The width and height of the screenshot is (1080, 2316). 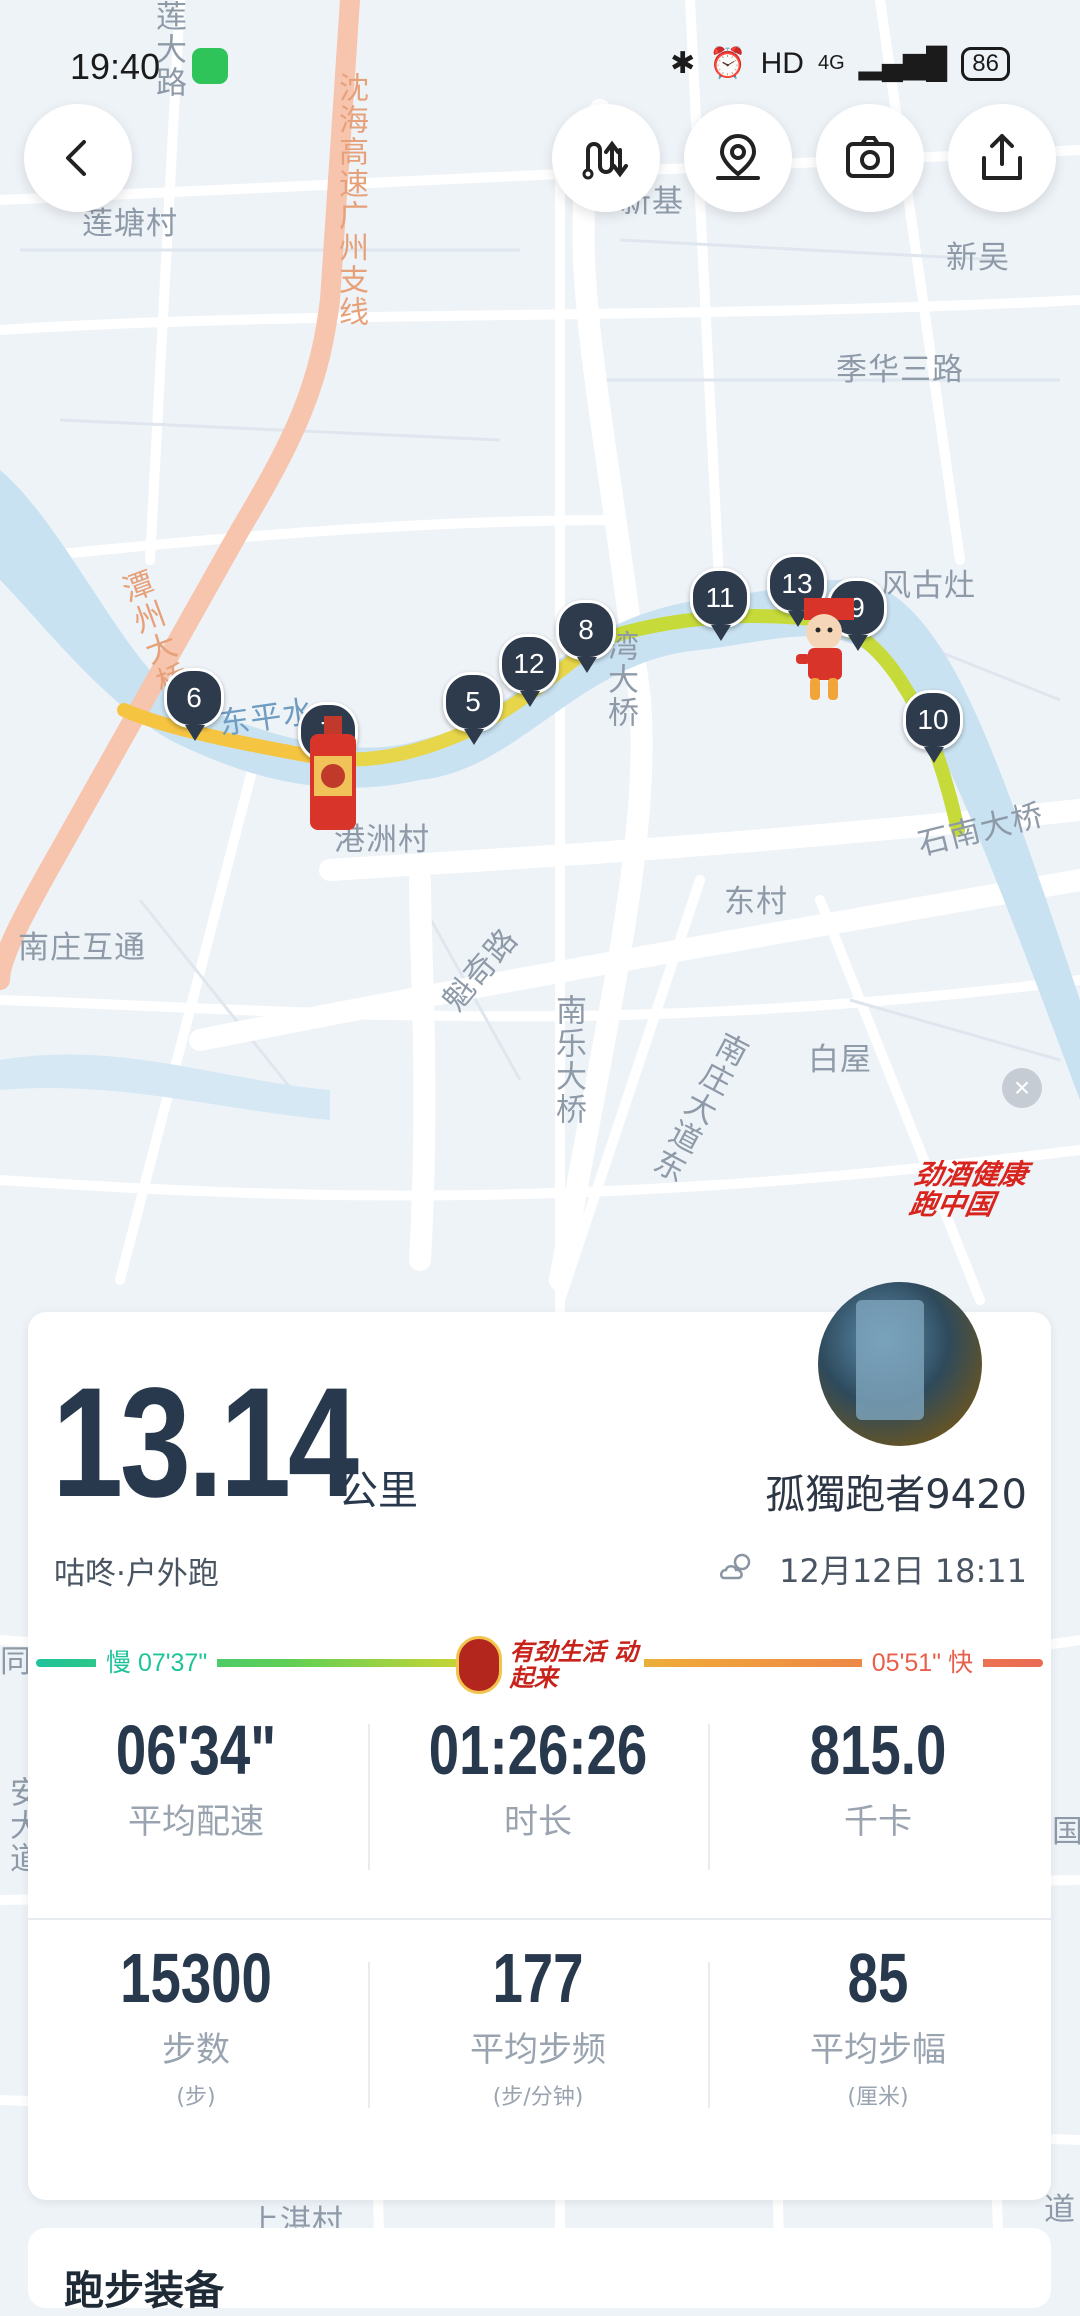 I want to click on pace-gradient-bar: 慢 07'37" 有劲生活 动起来 05'51" 快, so click(x=539, y=1665).